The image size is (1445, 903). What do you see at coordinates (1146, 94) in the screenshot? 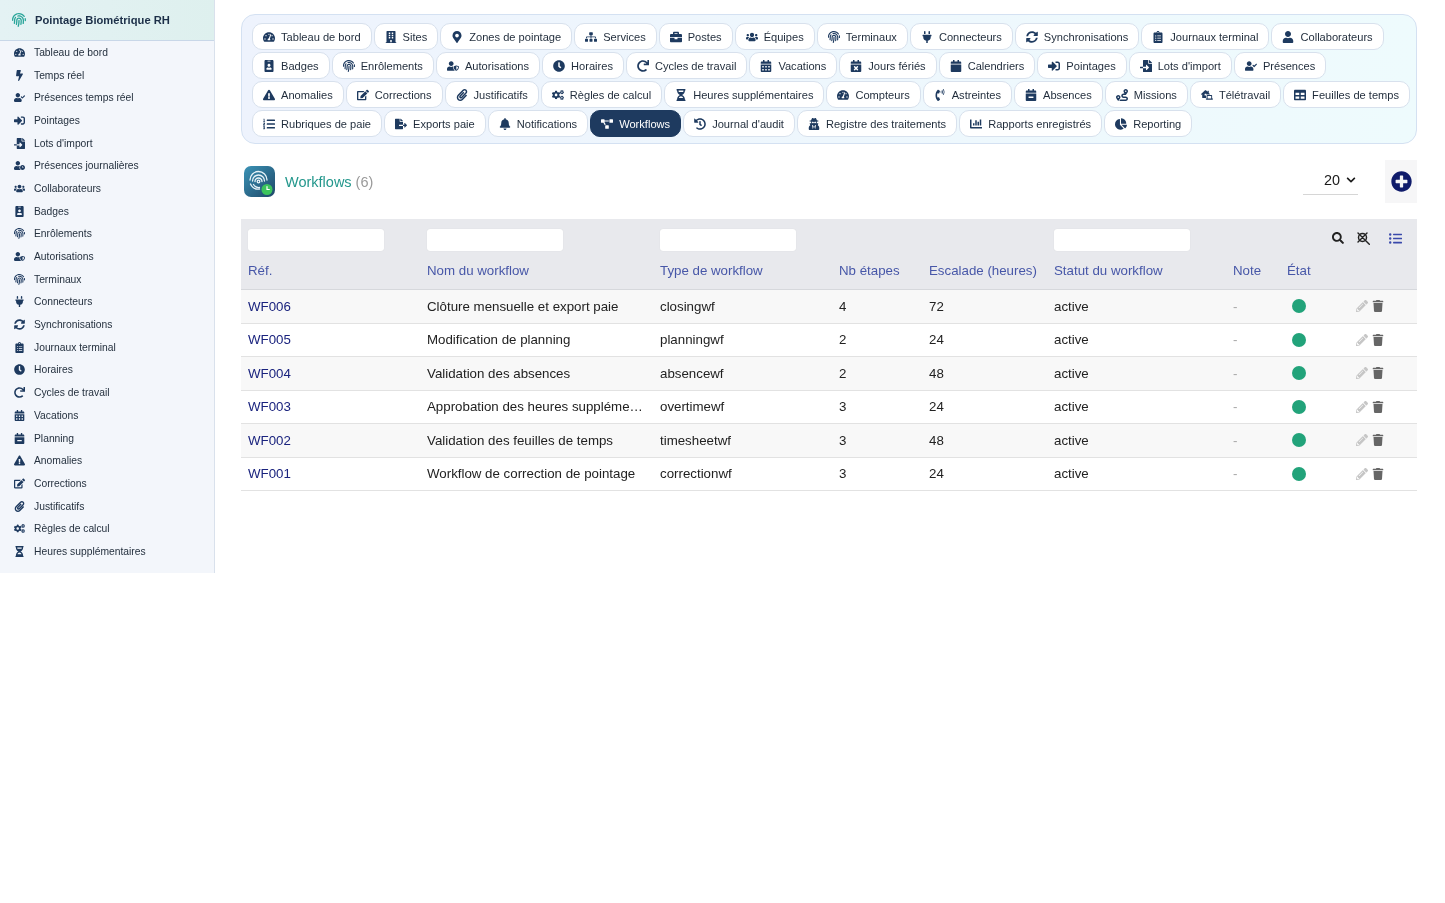
I see `tab: Missions` at bounding box center [1146, 94].